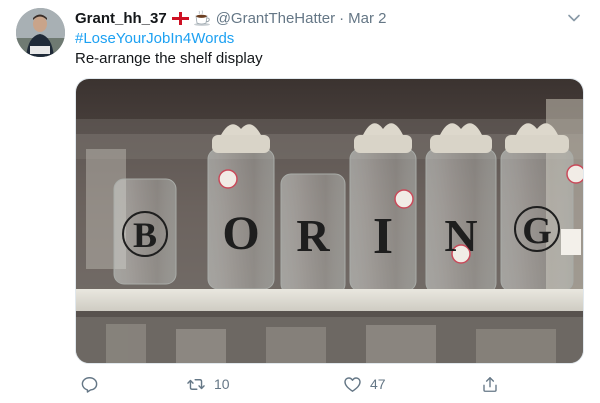  Describe the element at coordinates (352, 384) in the screenshot. I see `heart-icon` at that location.